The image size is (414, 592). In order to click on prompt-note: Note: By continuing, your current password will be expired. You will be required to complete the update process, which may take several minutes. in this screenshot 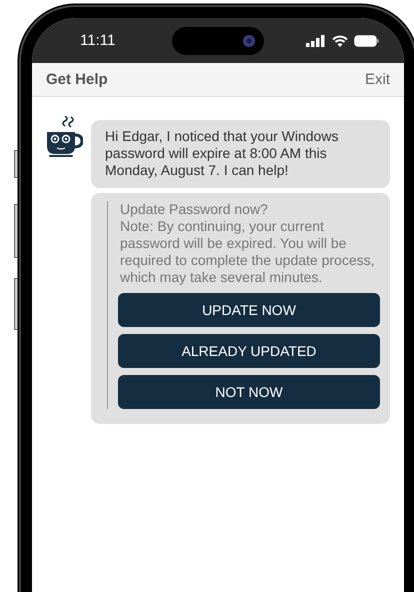, I will do `click(248, 252)`.